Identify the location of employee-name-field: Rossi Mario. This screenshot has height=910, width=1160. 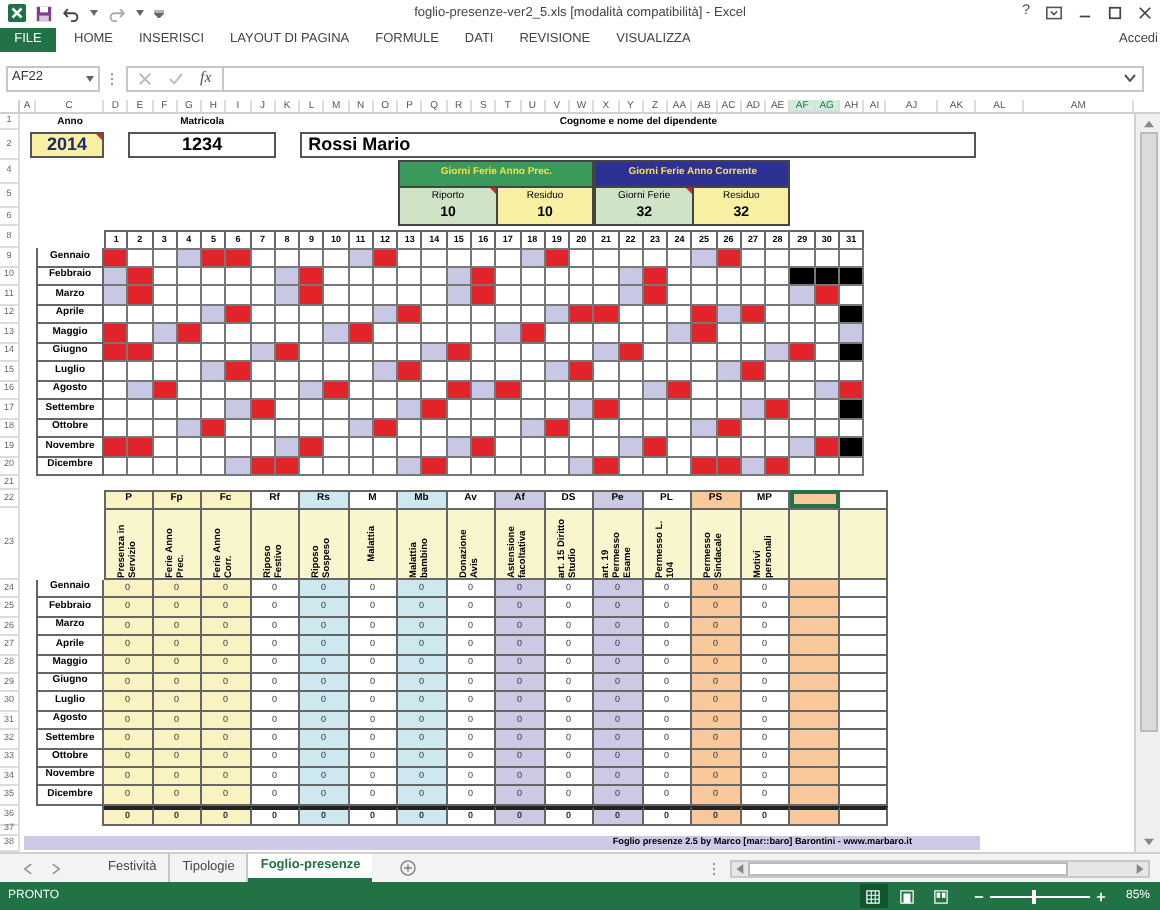
(359, 145).